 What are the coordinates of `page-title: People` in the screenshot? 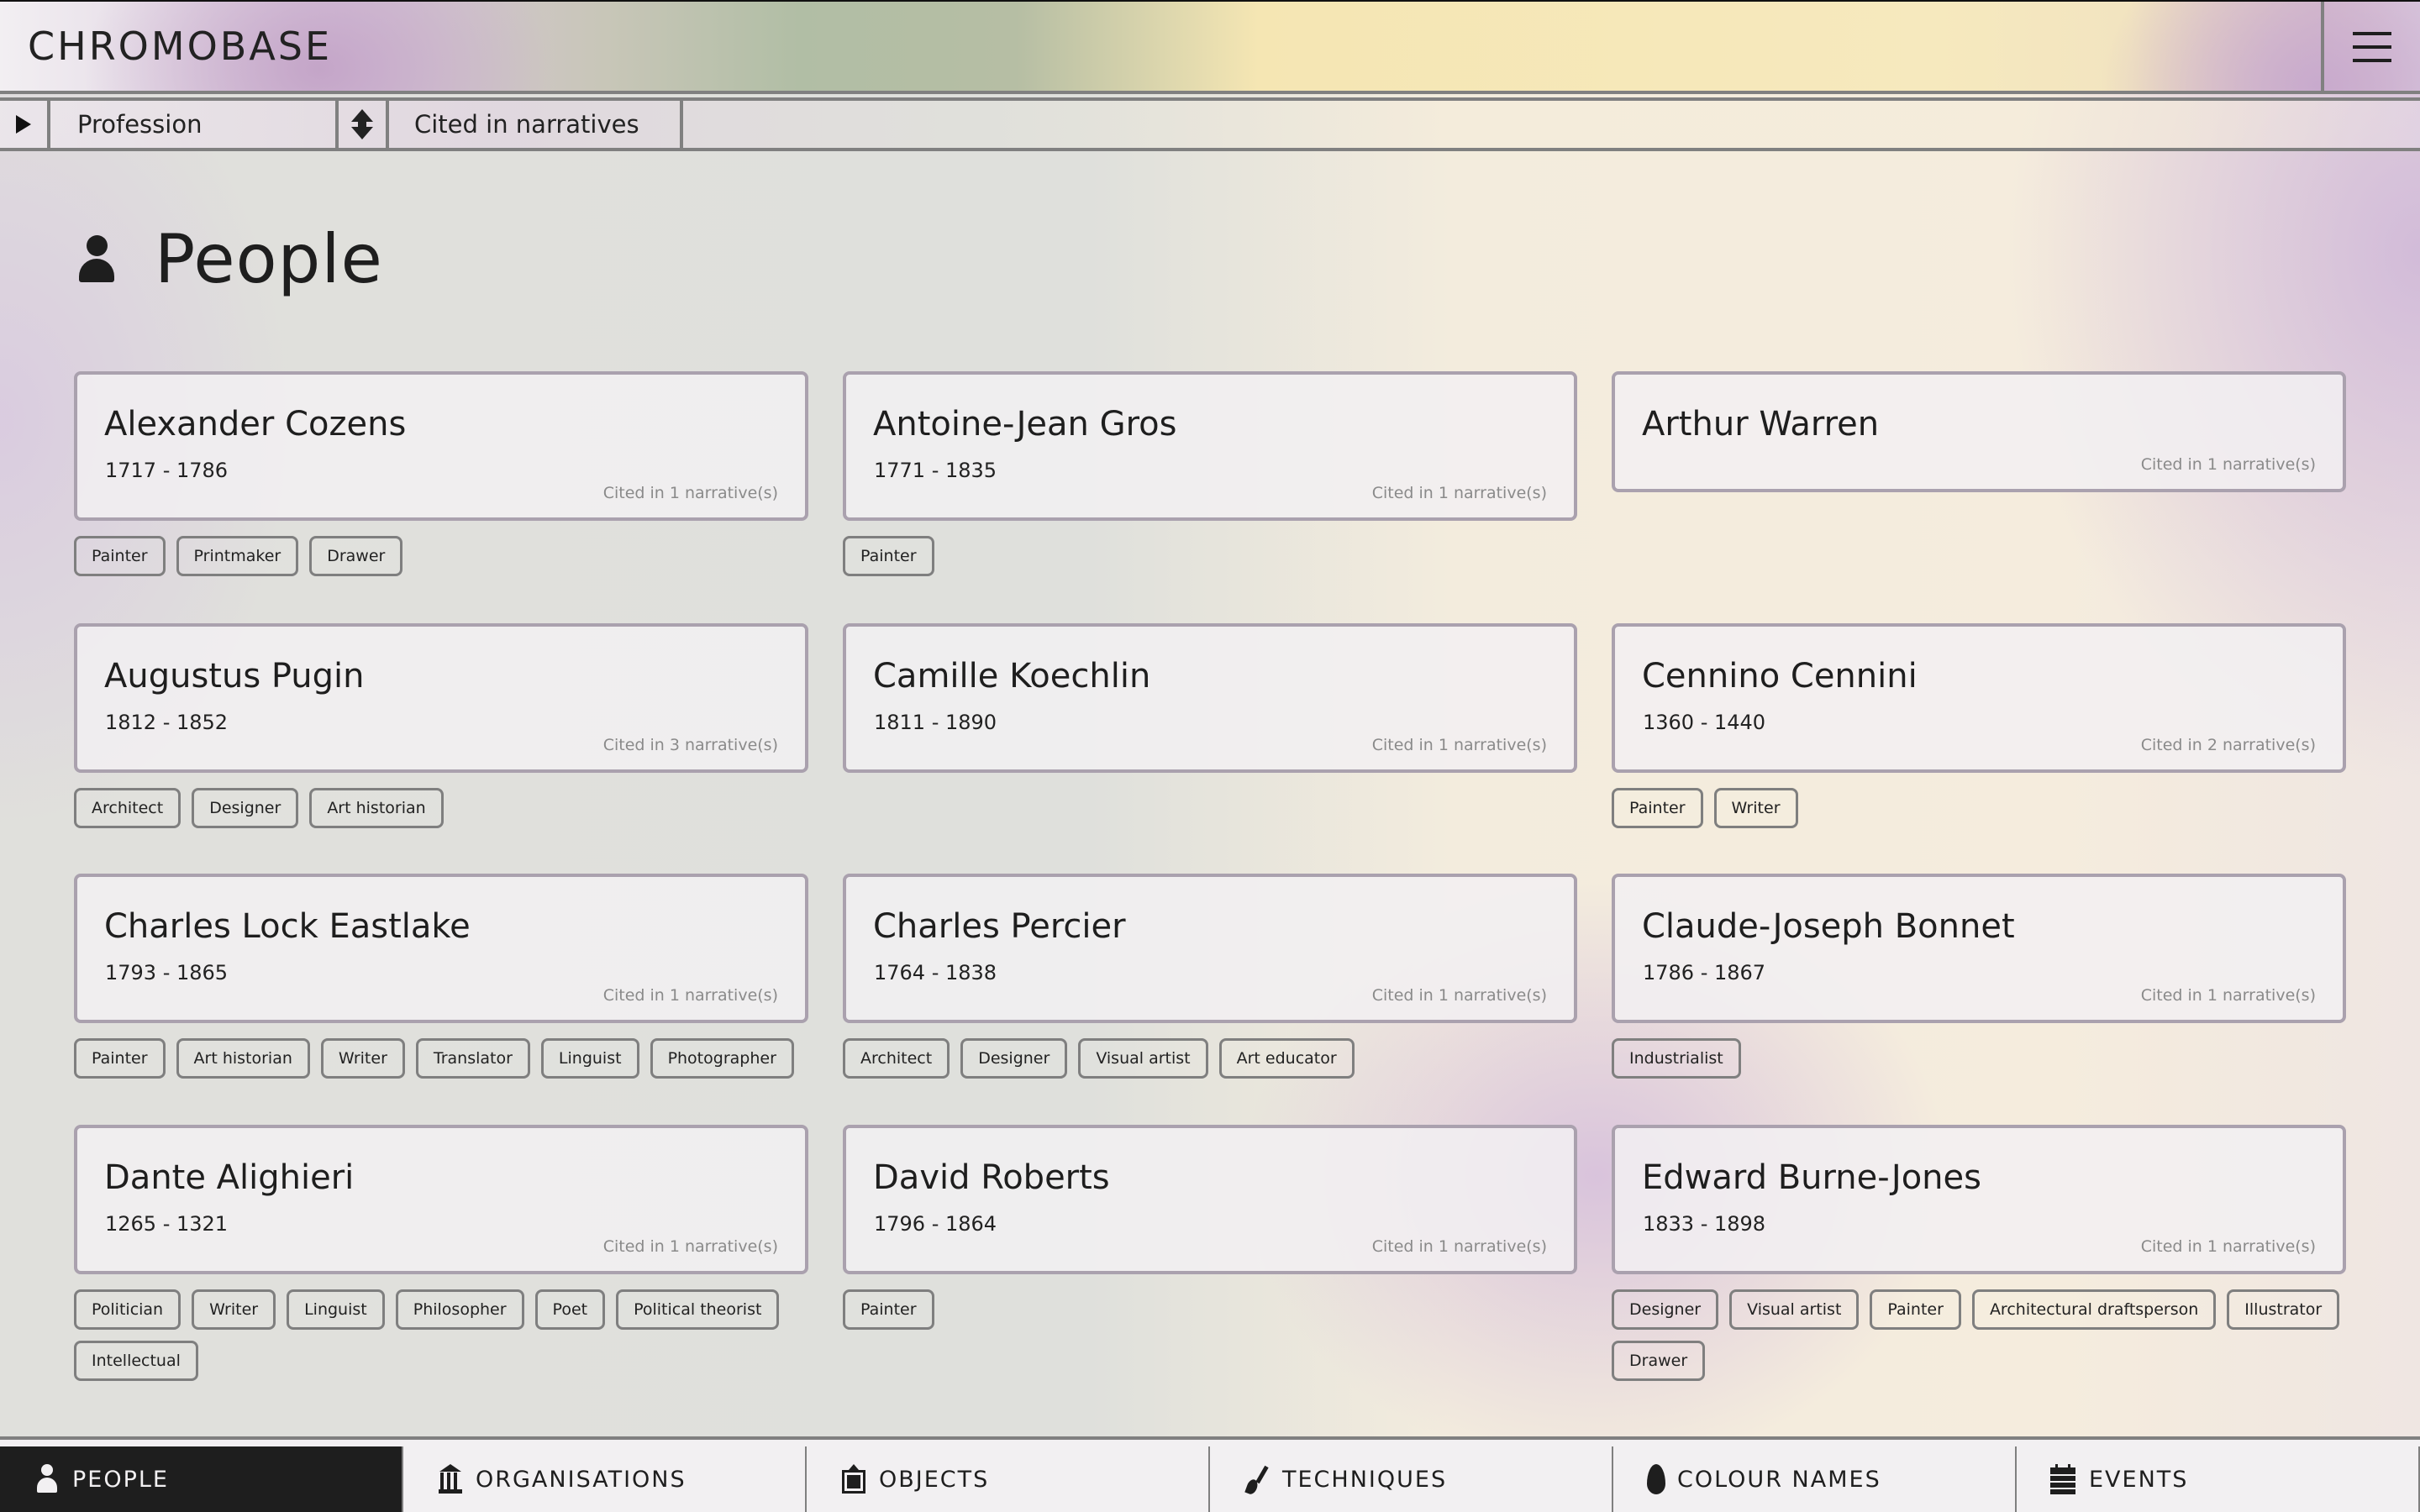 It's located at (231, 259).